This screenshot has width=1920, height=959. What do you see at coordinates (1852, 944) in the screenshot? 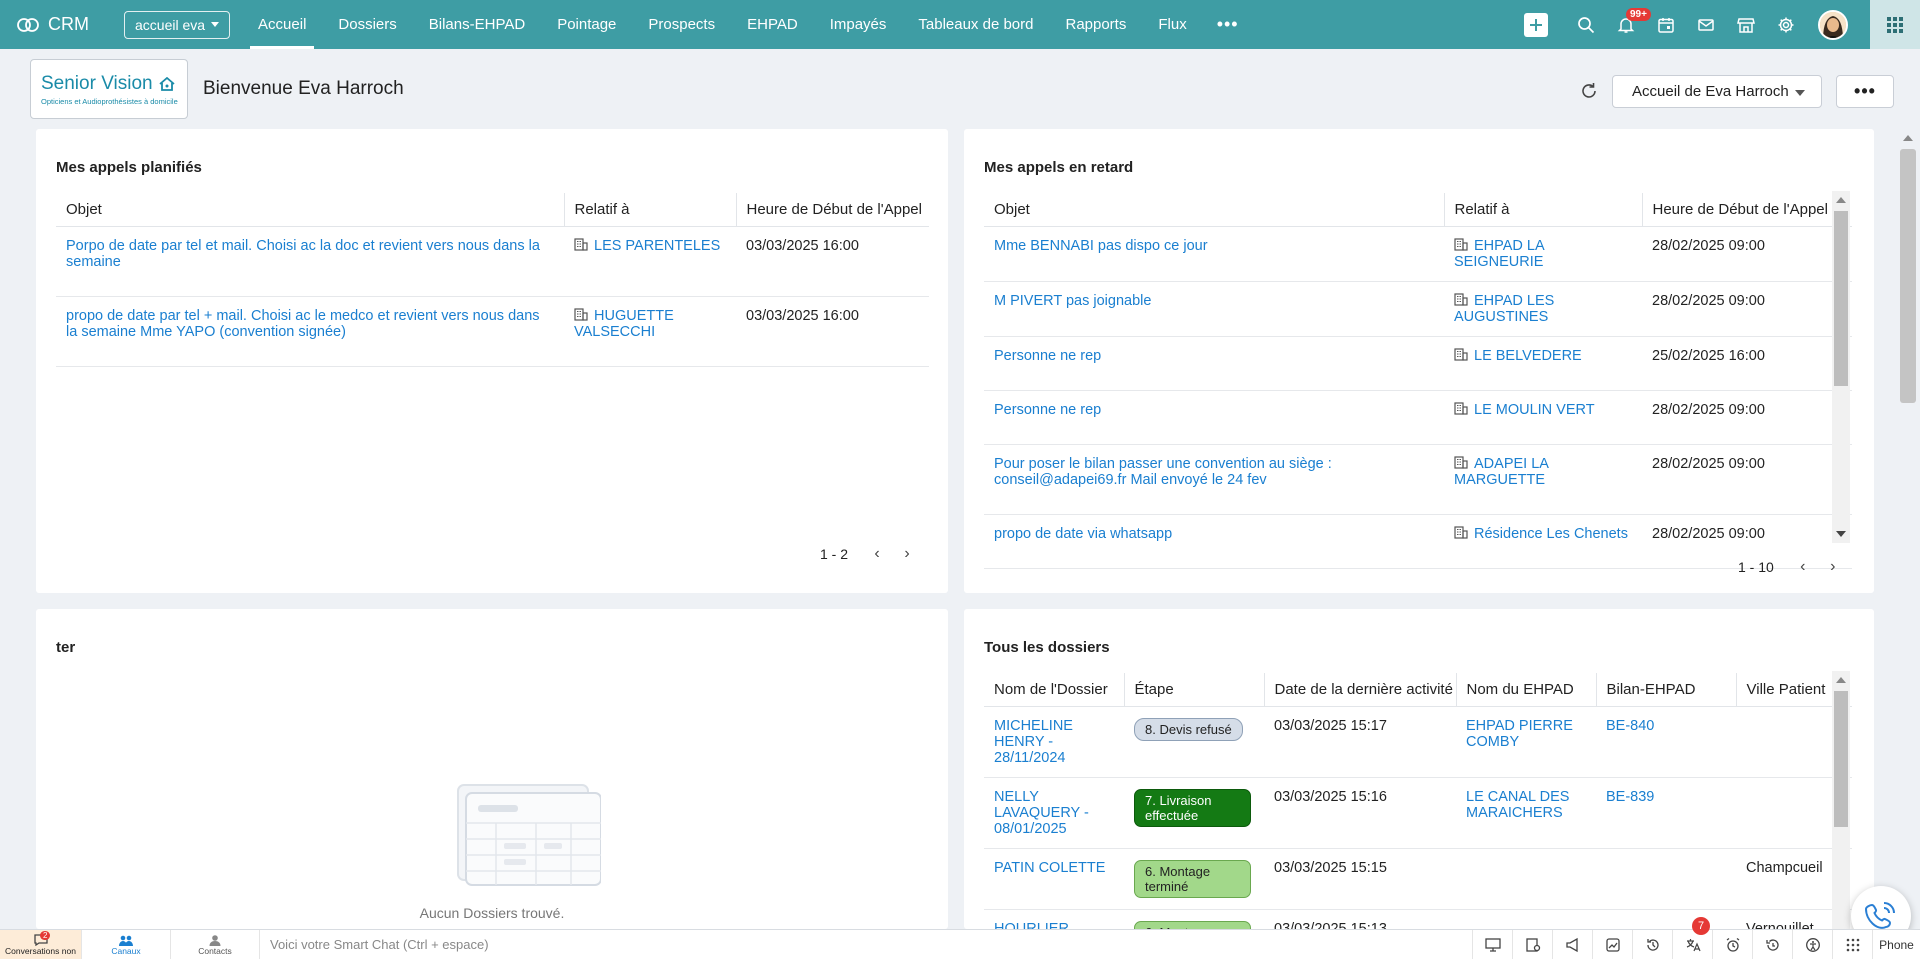
I see `dialpad-button` at bounding box center [1852, 944].